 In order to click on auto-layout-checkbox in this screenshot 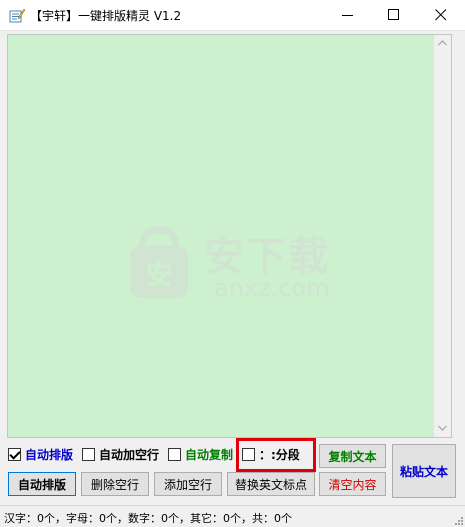, I will do `click(14, 454)`.